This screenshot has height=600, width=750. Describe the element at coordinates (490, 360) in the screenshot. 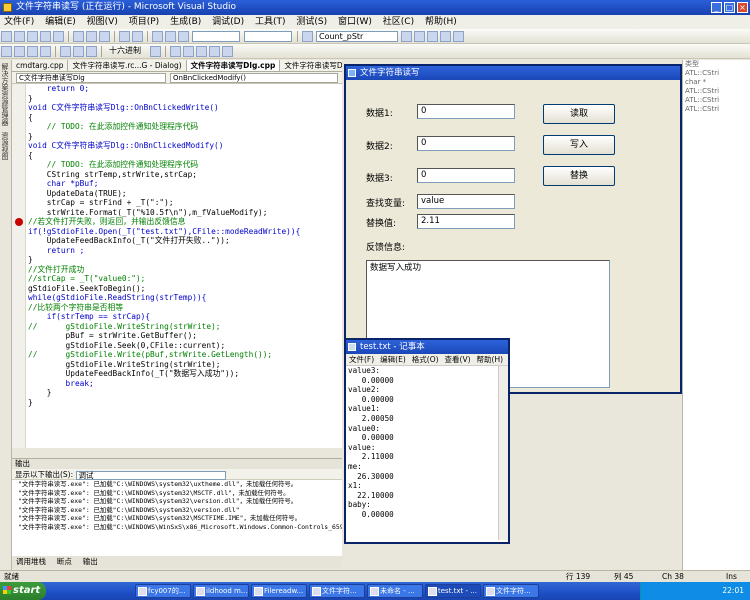

I see `np-menu-help: 帮助(H)` at that location.